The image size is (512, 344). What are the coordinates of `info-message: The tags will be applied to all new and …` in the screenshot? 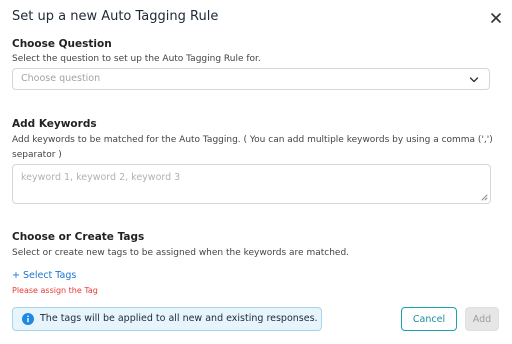 It's located at (179, 318).